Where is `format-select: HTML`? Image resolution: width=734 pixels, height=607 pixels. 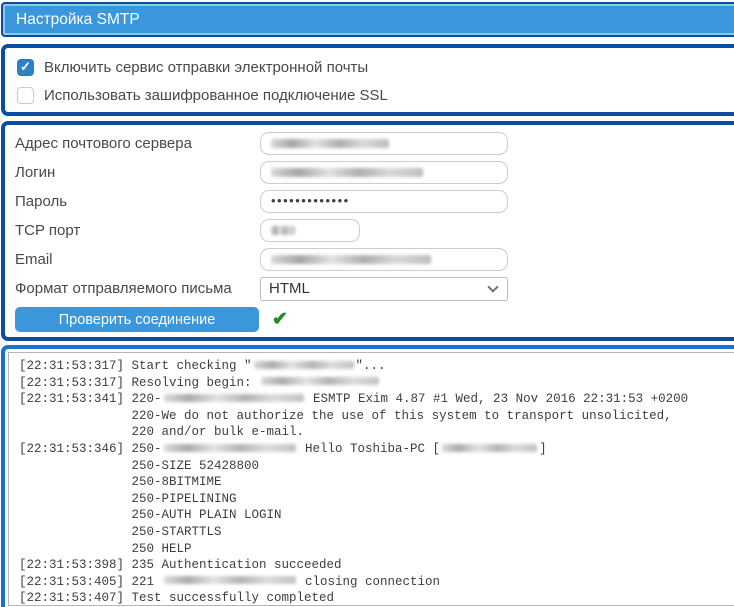 format-select: HTML is located at coordinates (384, 288).